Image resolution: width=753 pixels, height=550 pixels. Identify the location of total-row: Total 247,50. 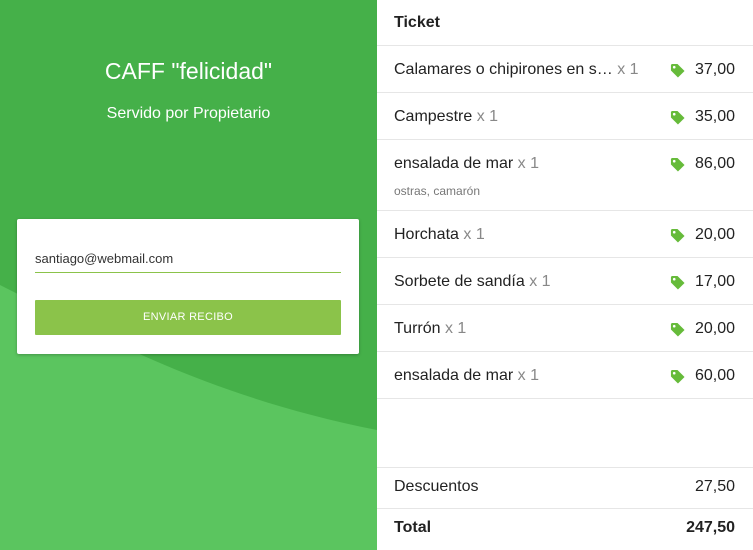
(565, 529).